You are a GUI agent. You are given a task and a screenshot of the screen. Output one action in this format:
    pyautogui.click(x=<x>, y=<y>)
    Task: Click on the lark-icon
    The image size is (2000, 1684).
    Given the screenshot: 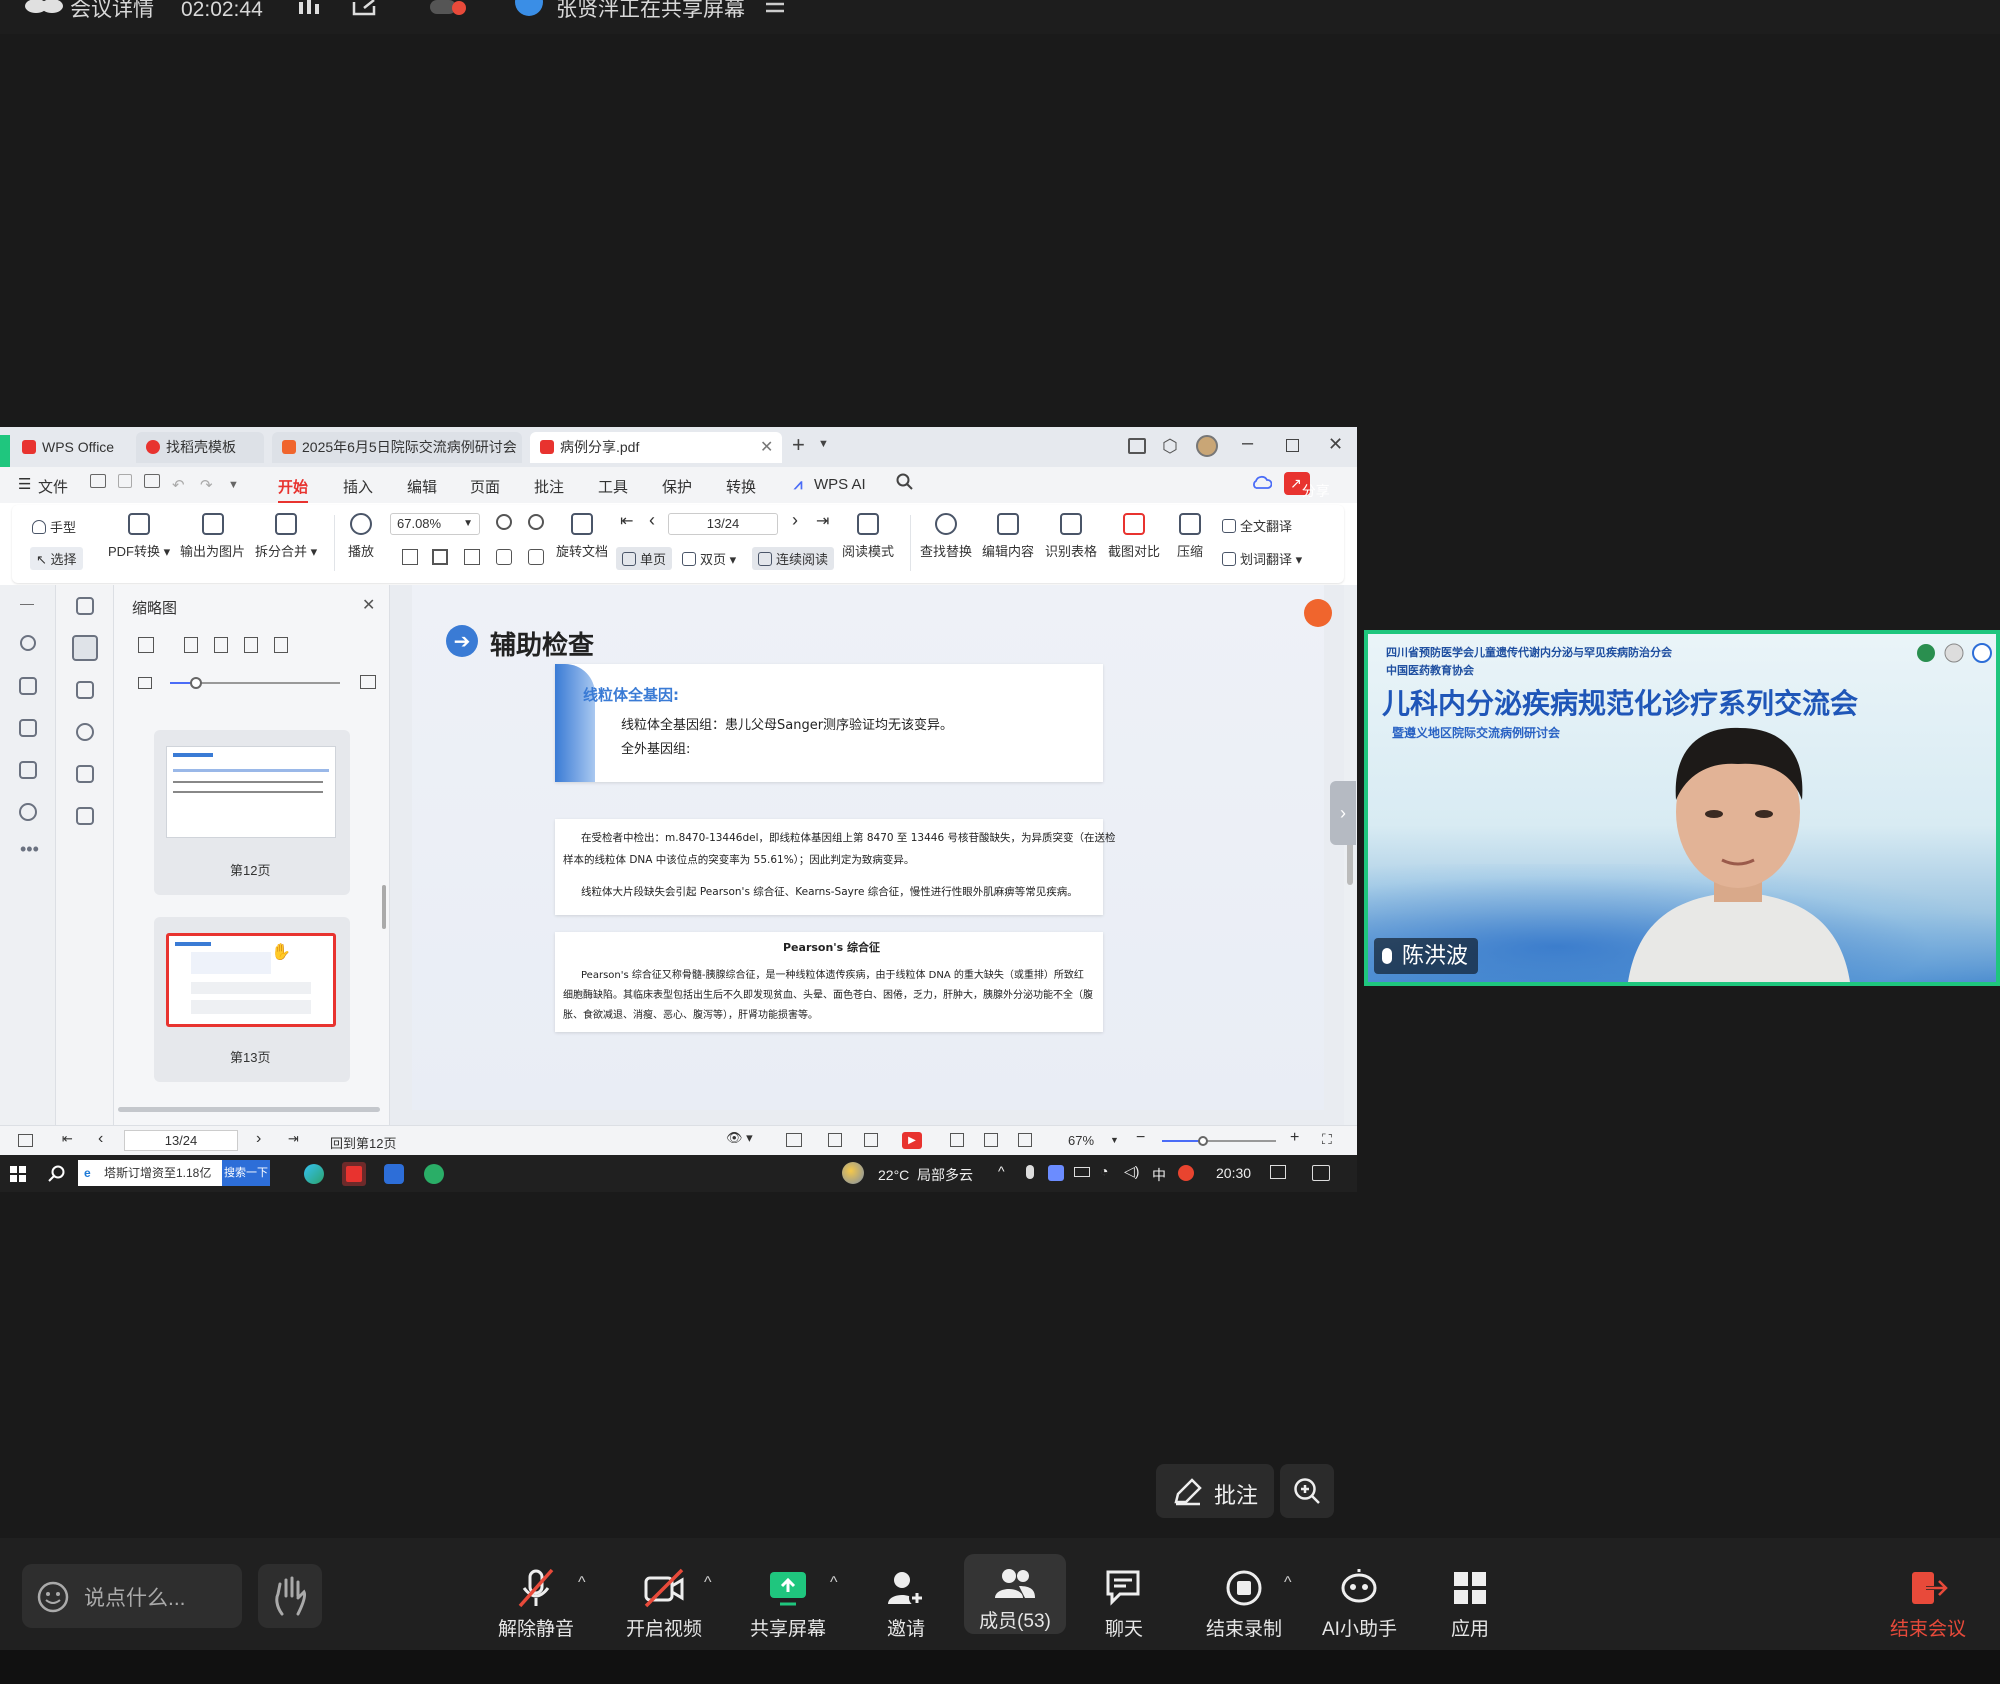 What is the action you would take?
    pyautogui.click(x=394, y=1174)
    